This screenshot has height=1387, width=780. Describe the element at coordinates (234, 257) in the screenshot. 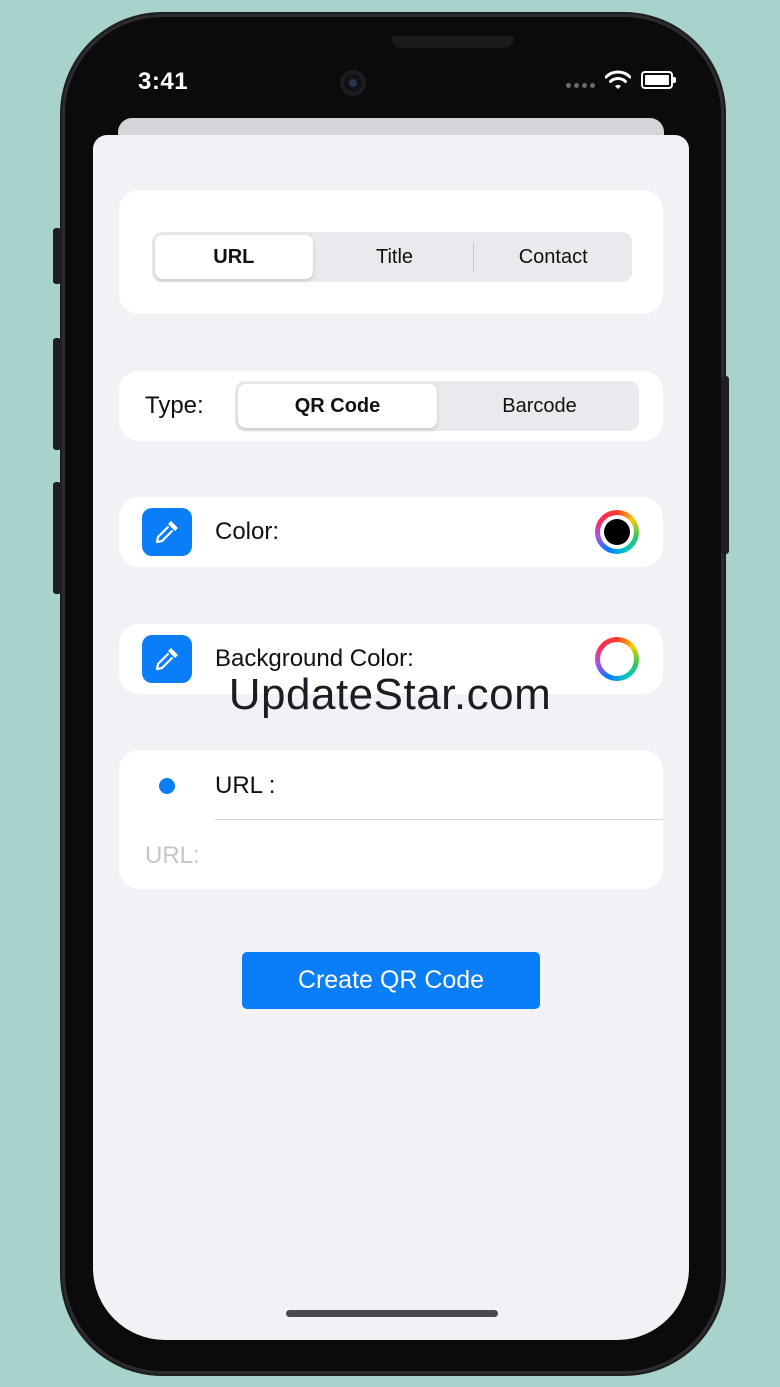

I see `segment-url: URL` at that location.